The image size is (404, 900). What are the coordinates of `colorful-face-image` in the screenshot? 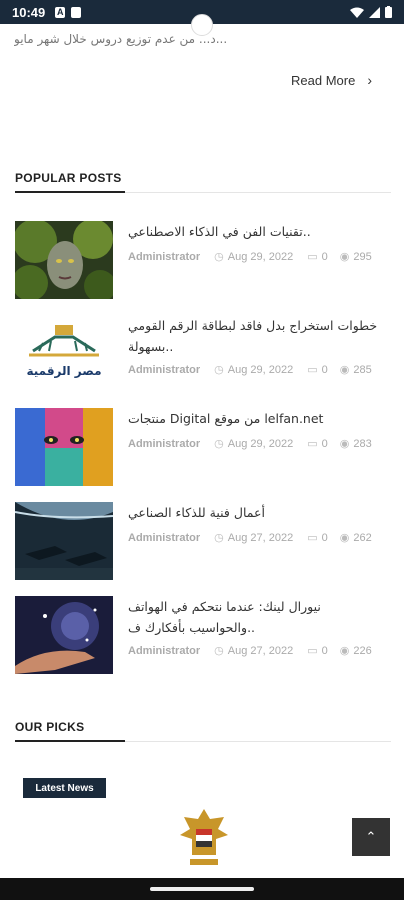 It's located at (64, 447).